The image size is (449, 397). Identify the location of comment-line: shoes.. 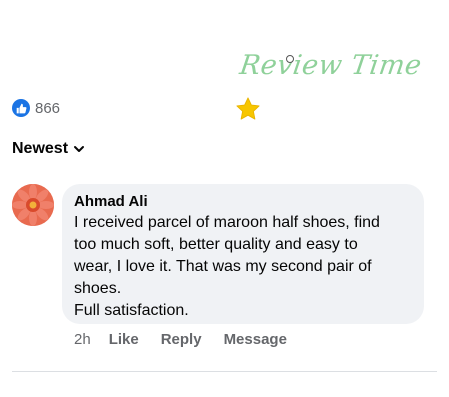
(98, 288).